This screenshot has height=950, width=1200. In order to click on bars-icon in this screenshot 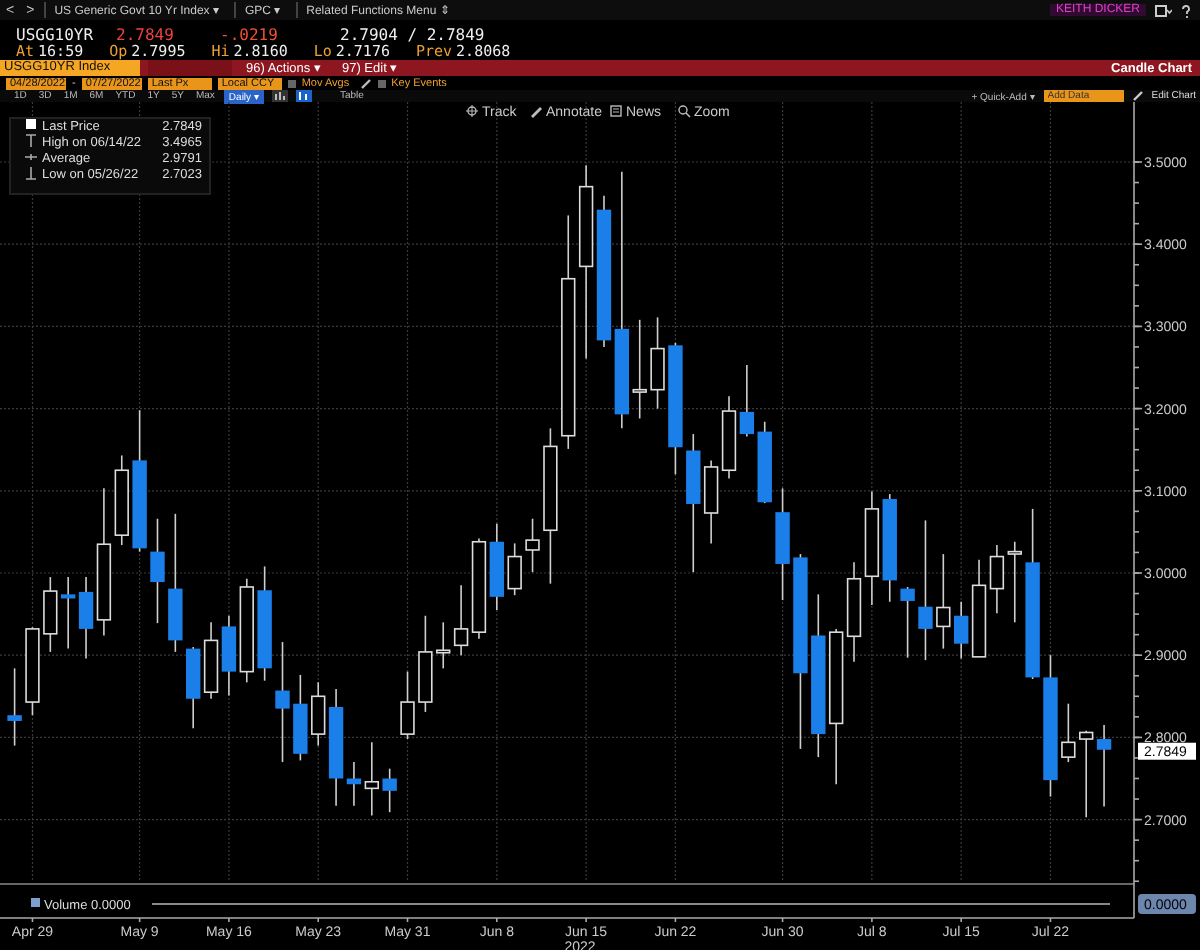, I will do `click(279, 96)`.